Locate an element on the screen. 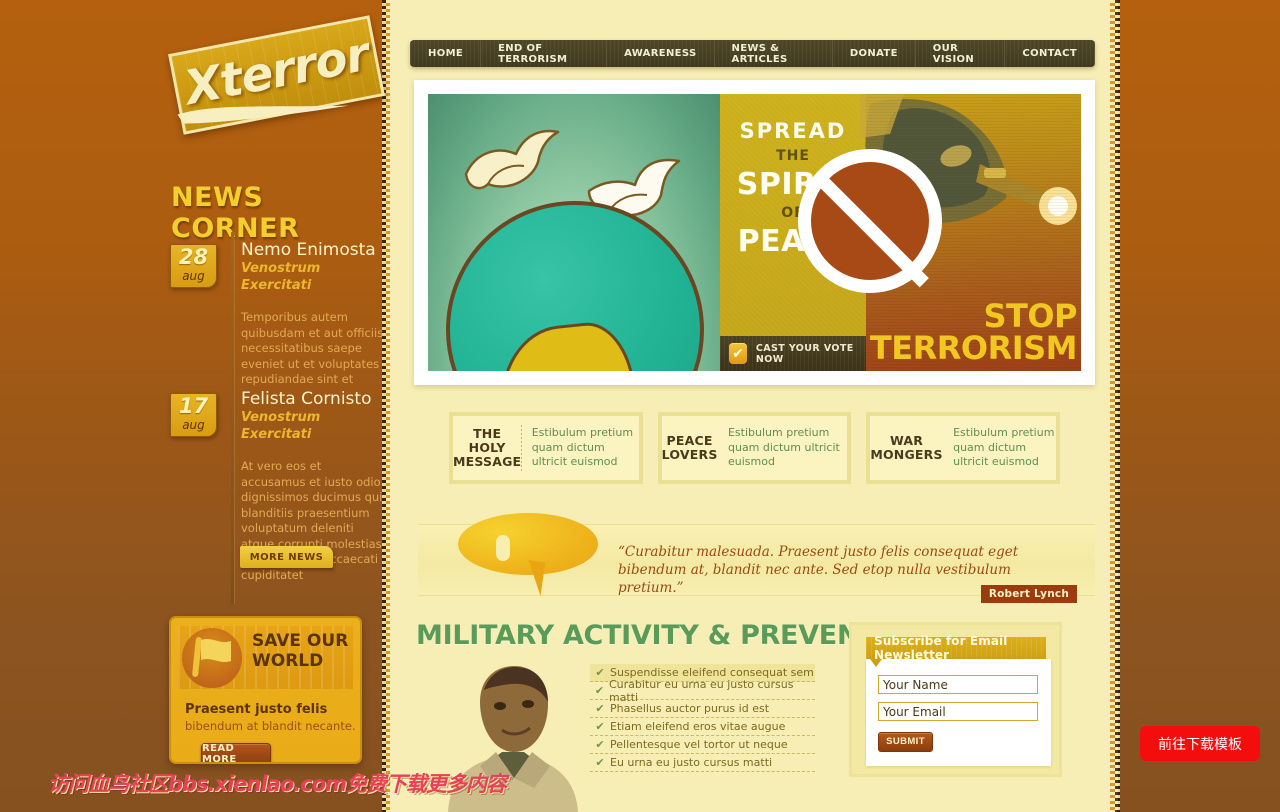 This screenshot has height=812, width=1280. nav-item-news-articles: NEWS & ARTICLES is located at coordinates (774, 53).